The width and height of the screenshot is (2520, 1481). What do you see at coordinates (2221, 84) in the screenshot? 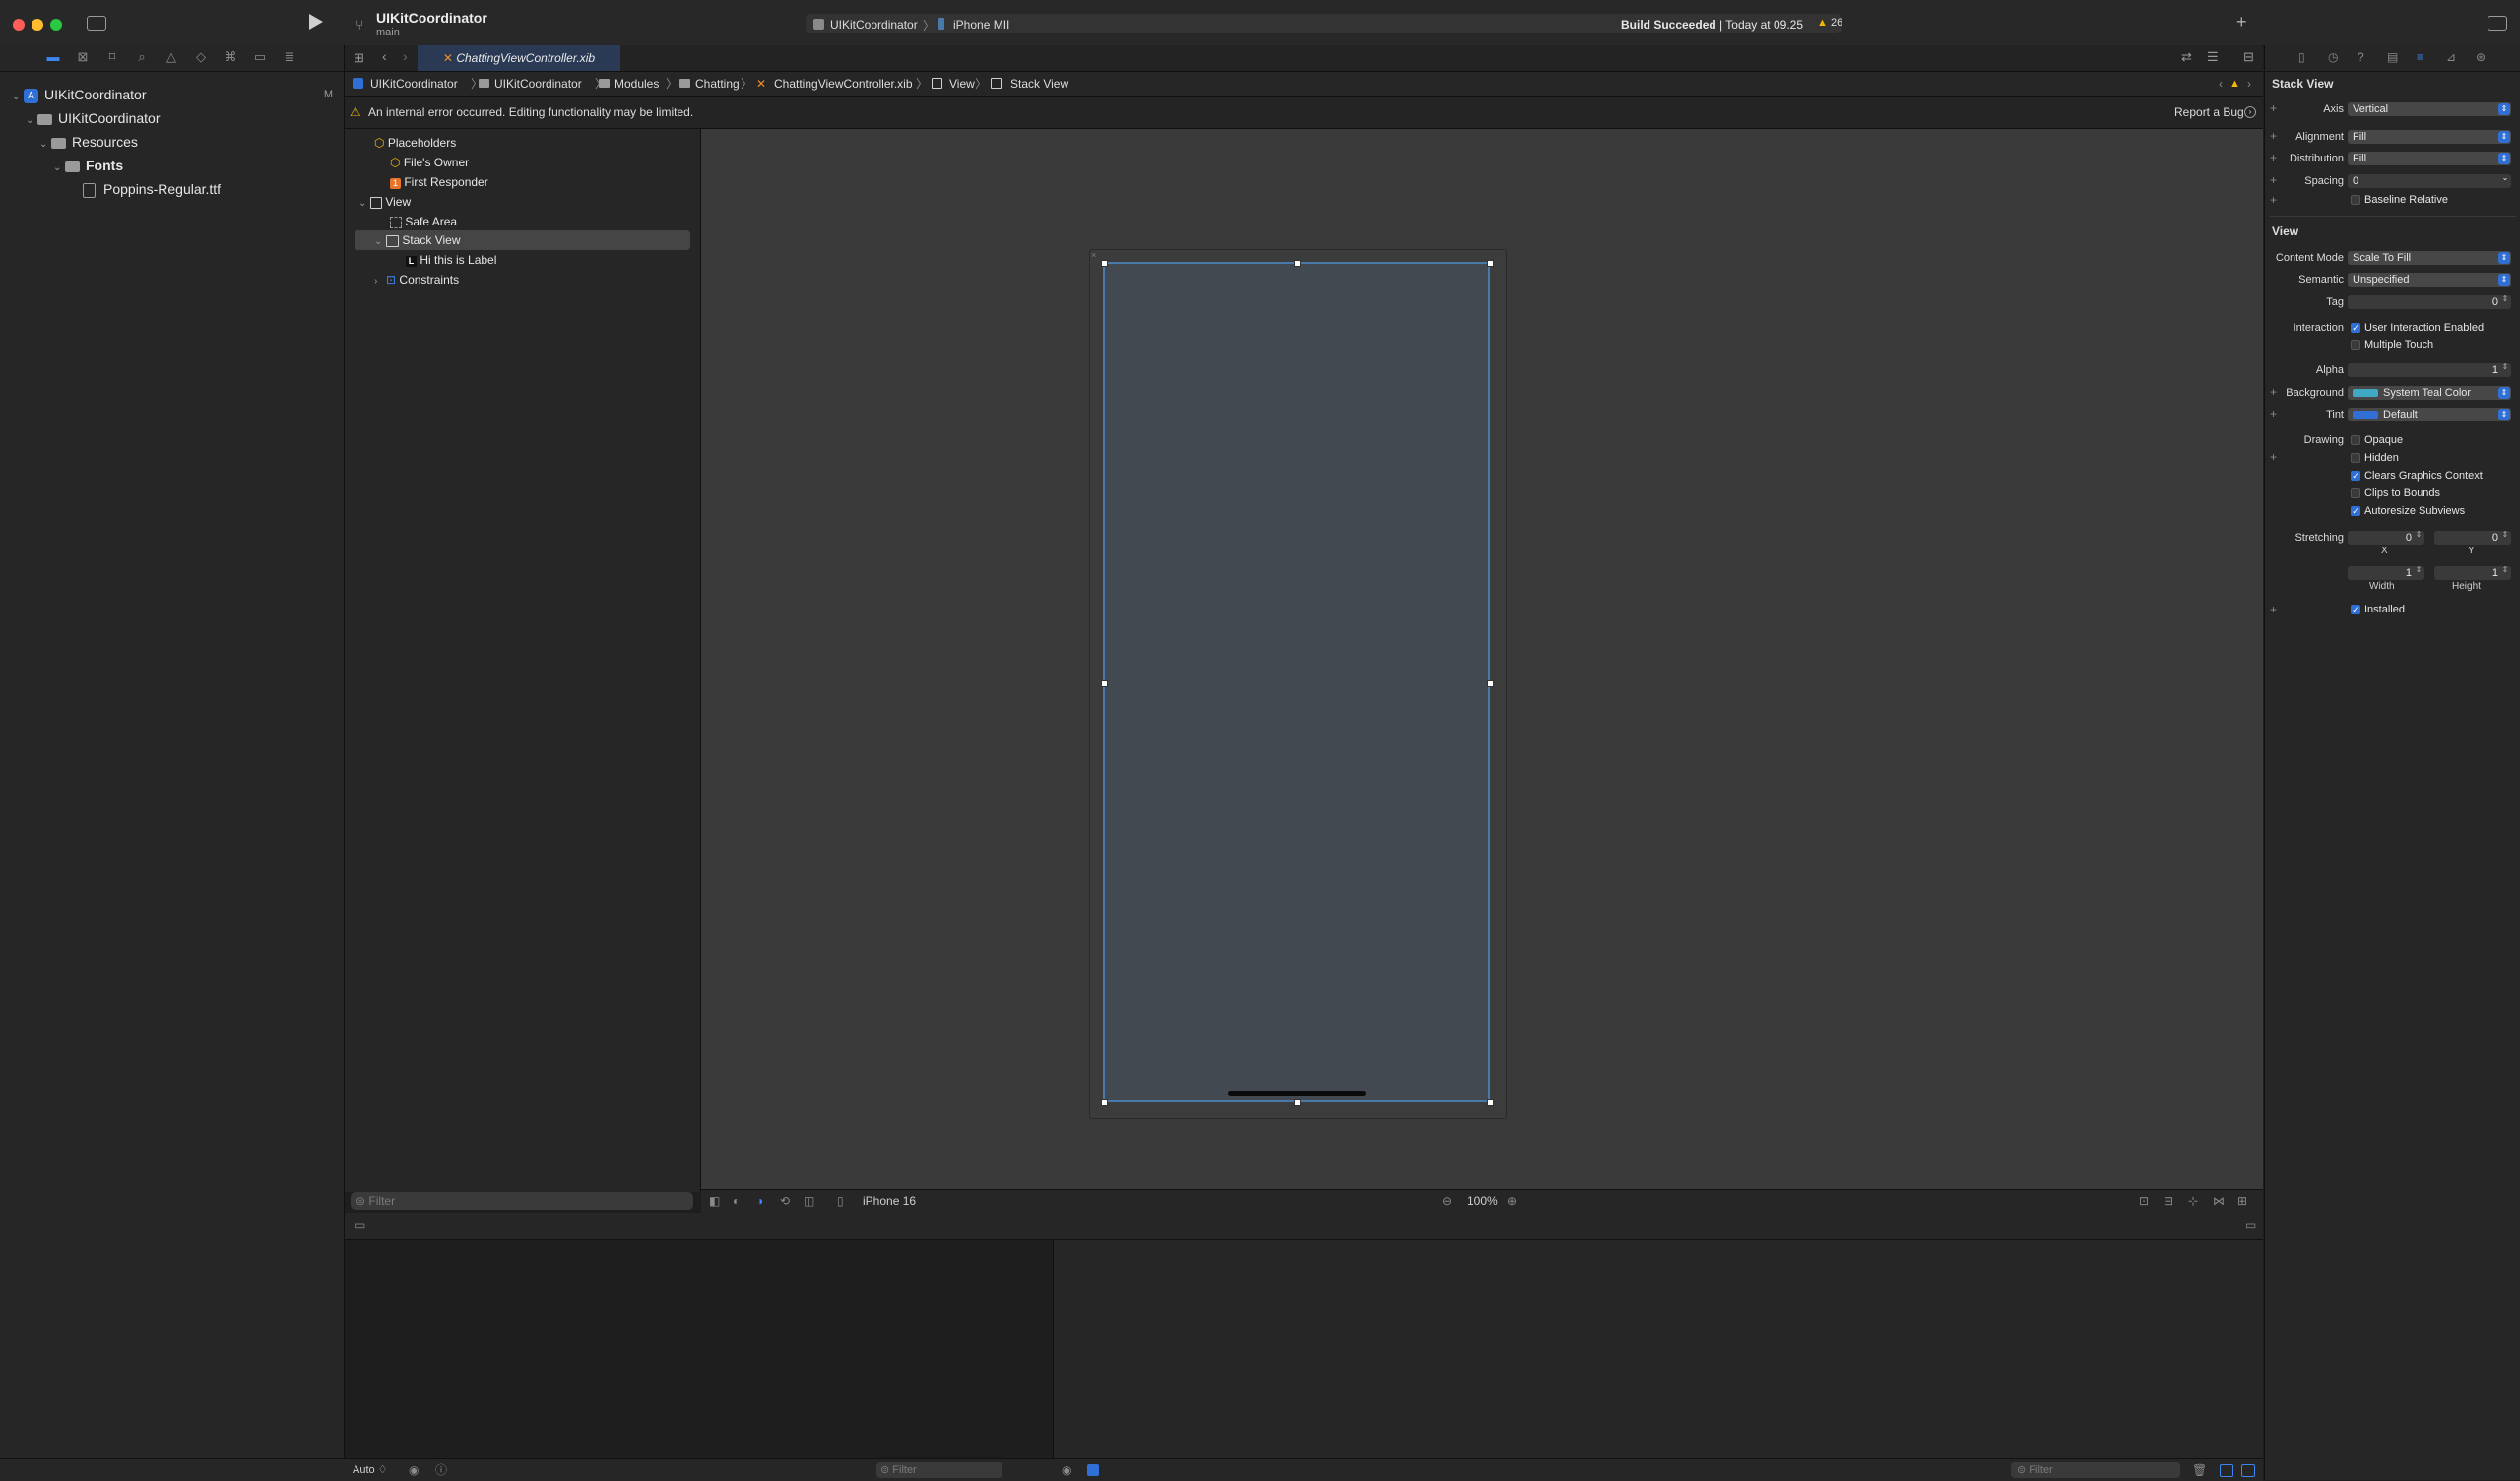
I see `chevron-left-icon: ‹` at bounding box center [2221, 84].